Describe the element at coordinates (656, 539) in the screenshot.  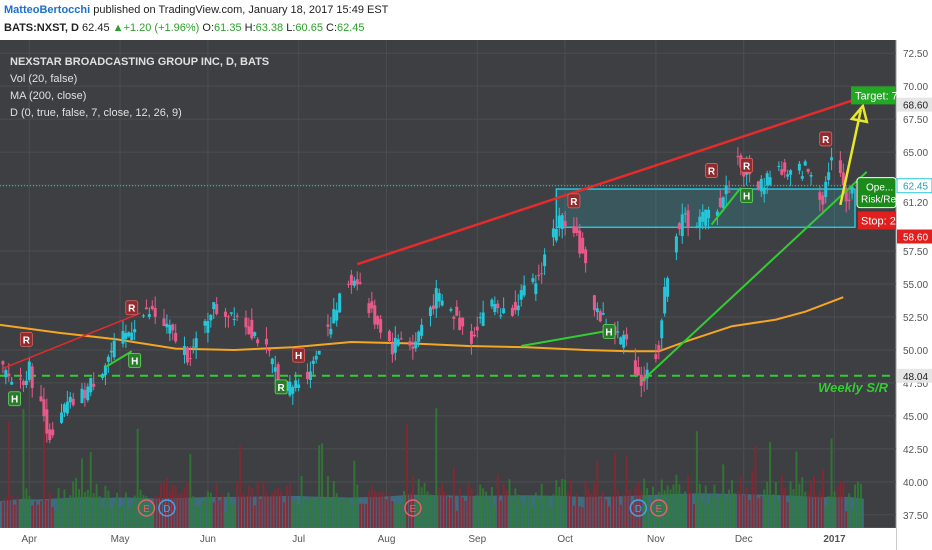
I see `x-tick-label: Nov` at that location.